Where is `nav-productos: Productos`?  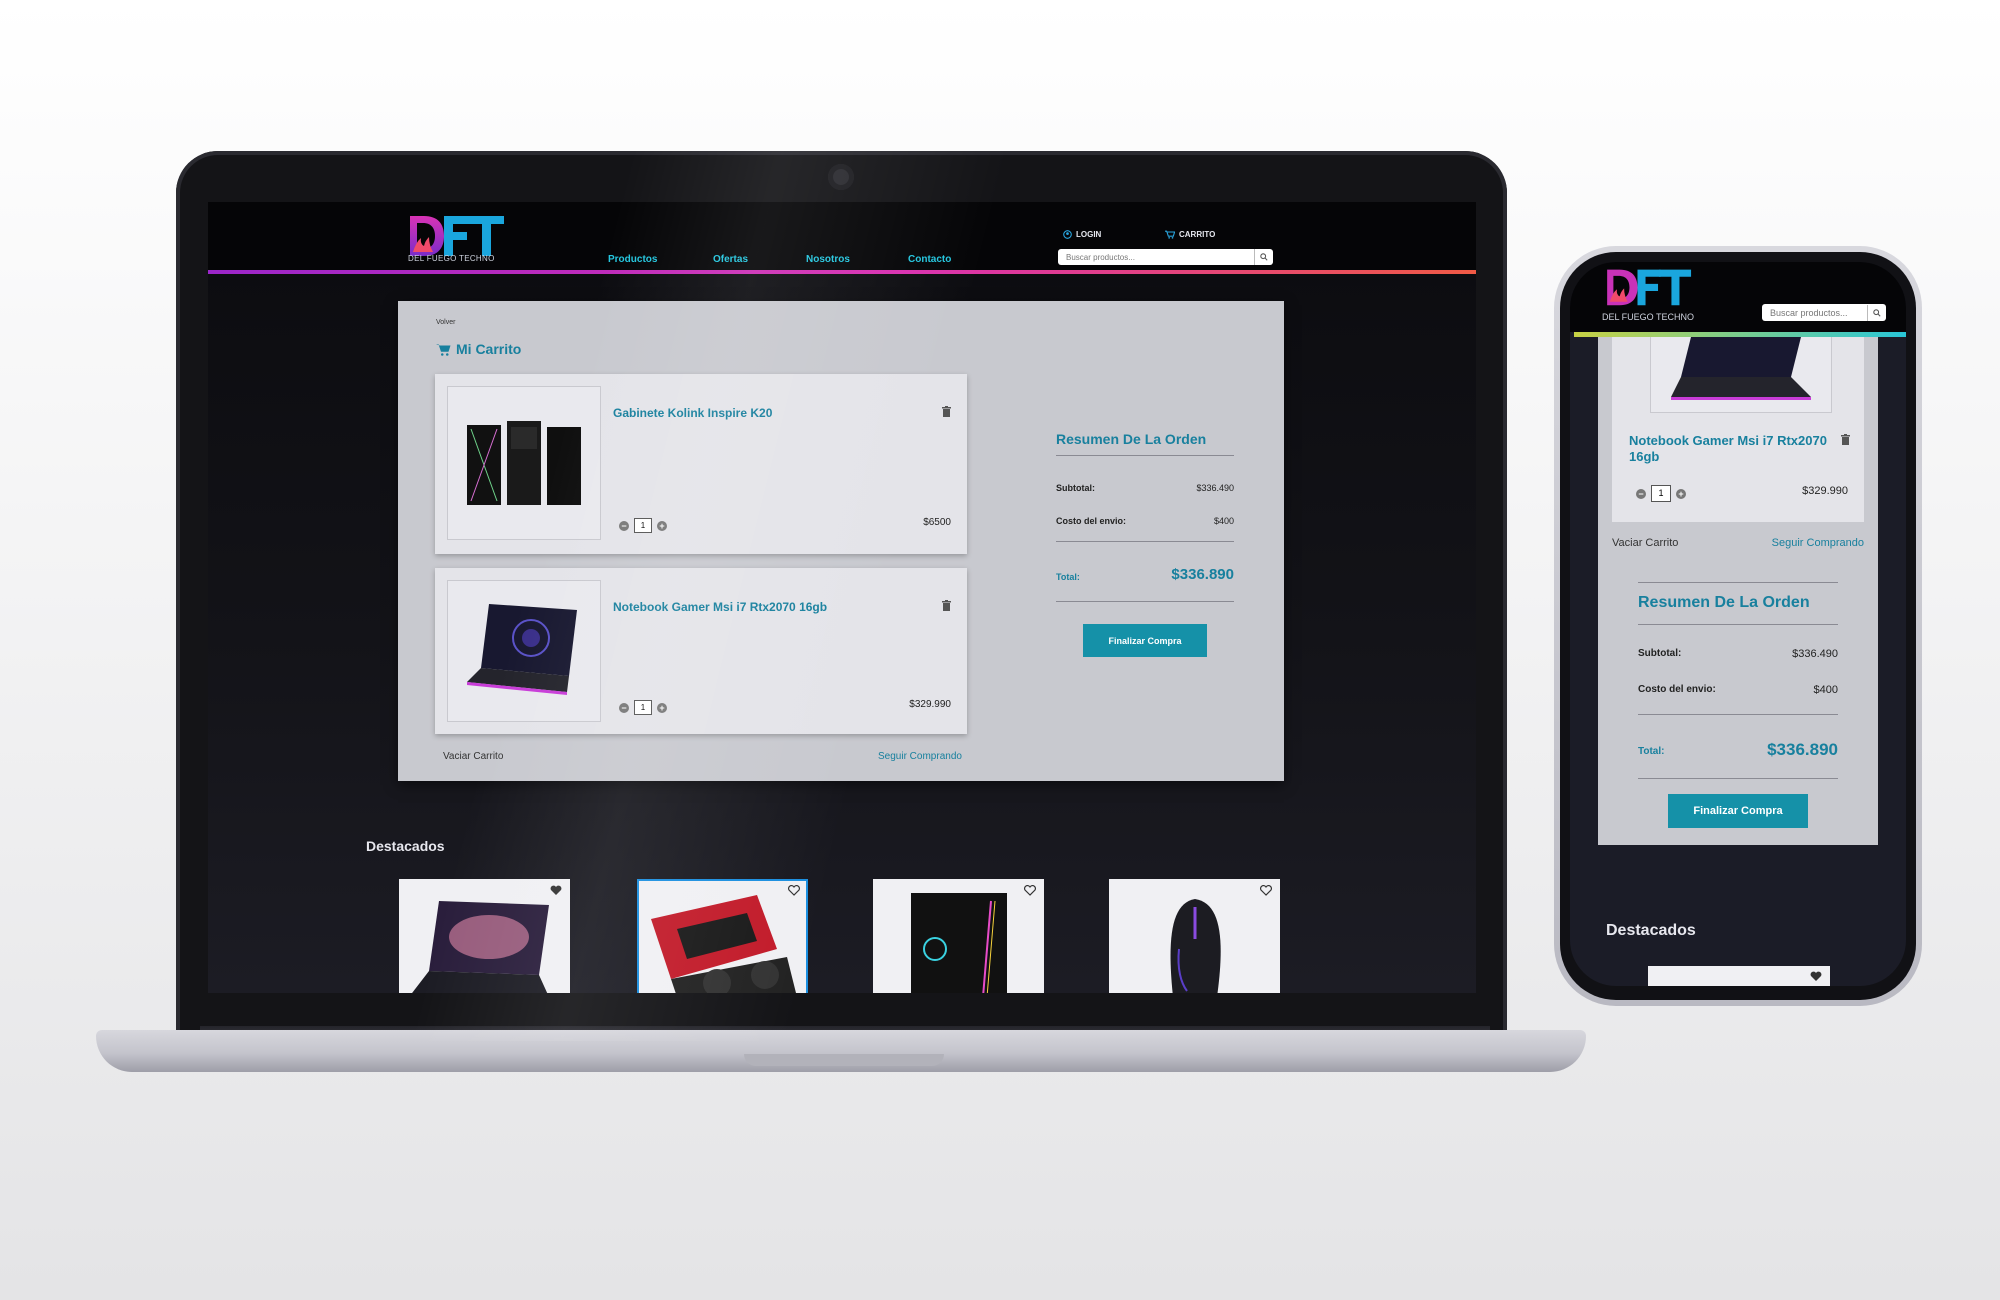
nav-productos: Productos is located at coordinates (632, 259).